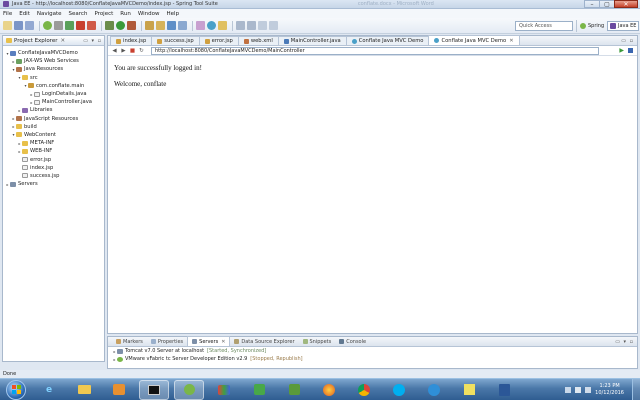  What do you see at coordinates (240, 25) in the screenshot?
I see `next-annotation-icon` at bounding box center [240, 25].